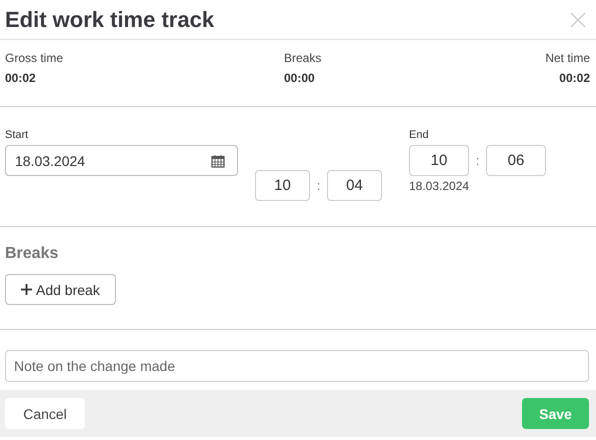  Describe the element at coordinates (17, 136) in the screenshot. I see `start-label: Start` at that location.